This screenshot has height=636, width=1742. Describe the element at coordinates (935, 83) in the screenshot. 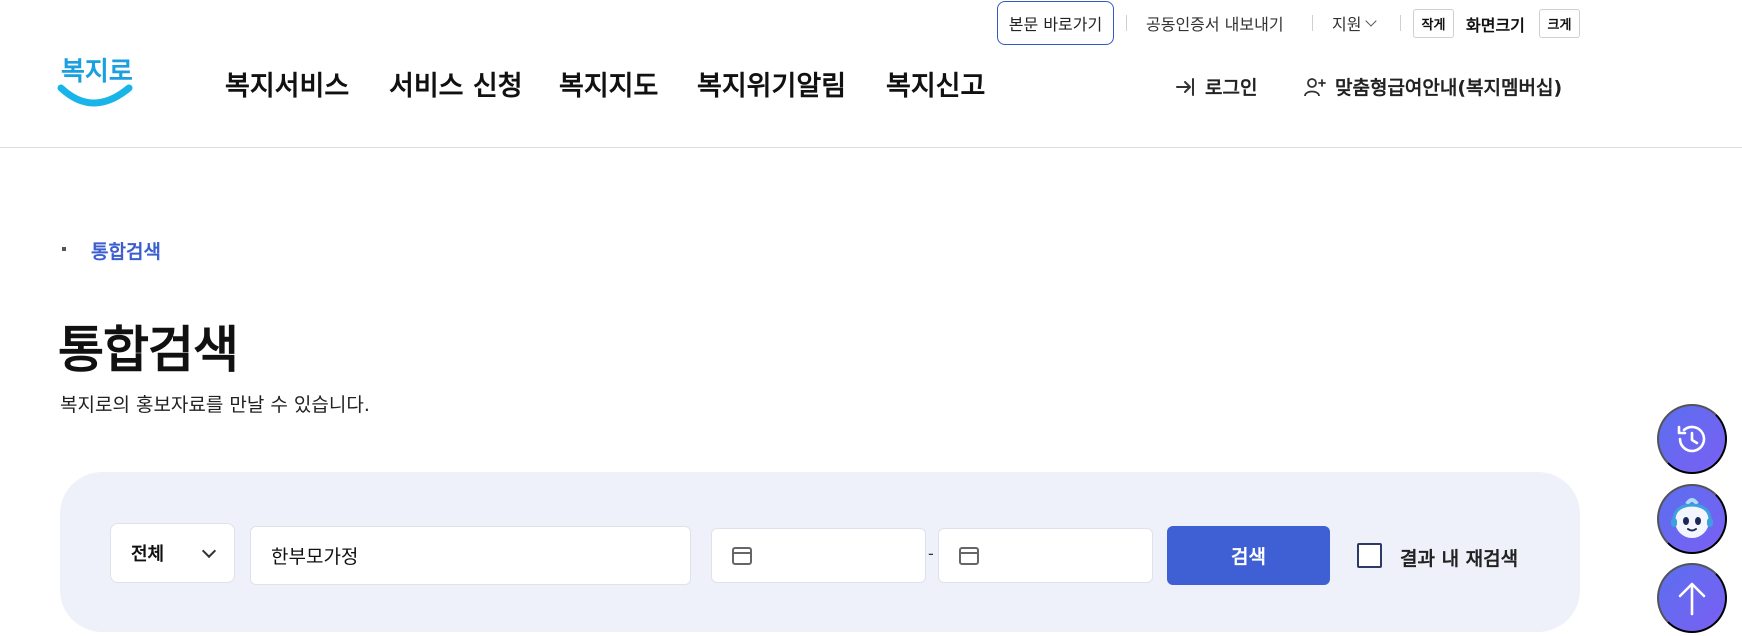

I see `nav-welfare-report: 복지신고` at that location.